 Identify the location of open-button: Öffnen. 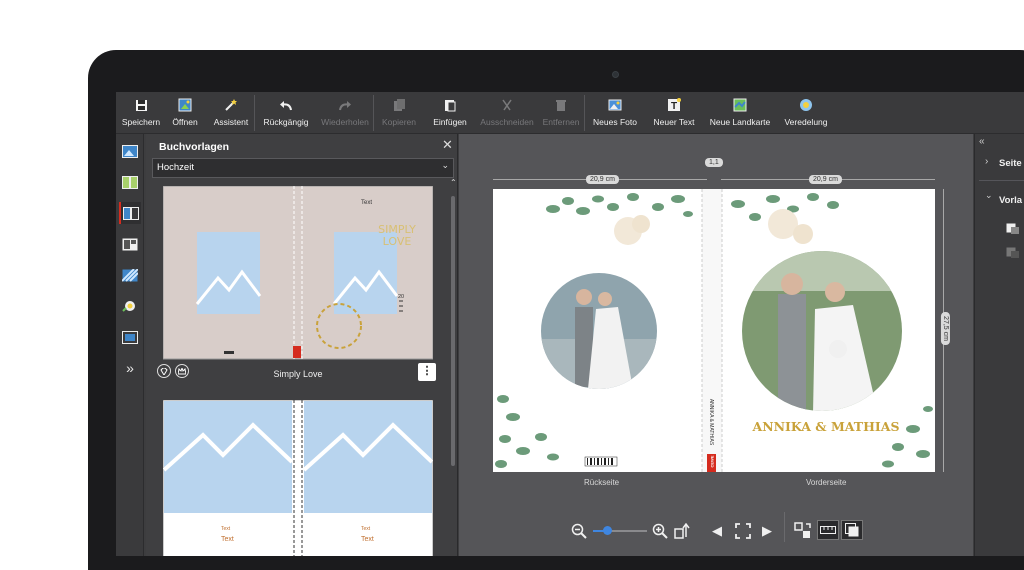
(185, 113).